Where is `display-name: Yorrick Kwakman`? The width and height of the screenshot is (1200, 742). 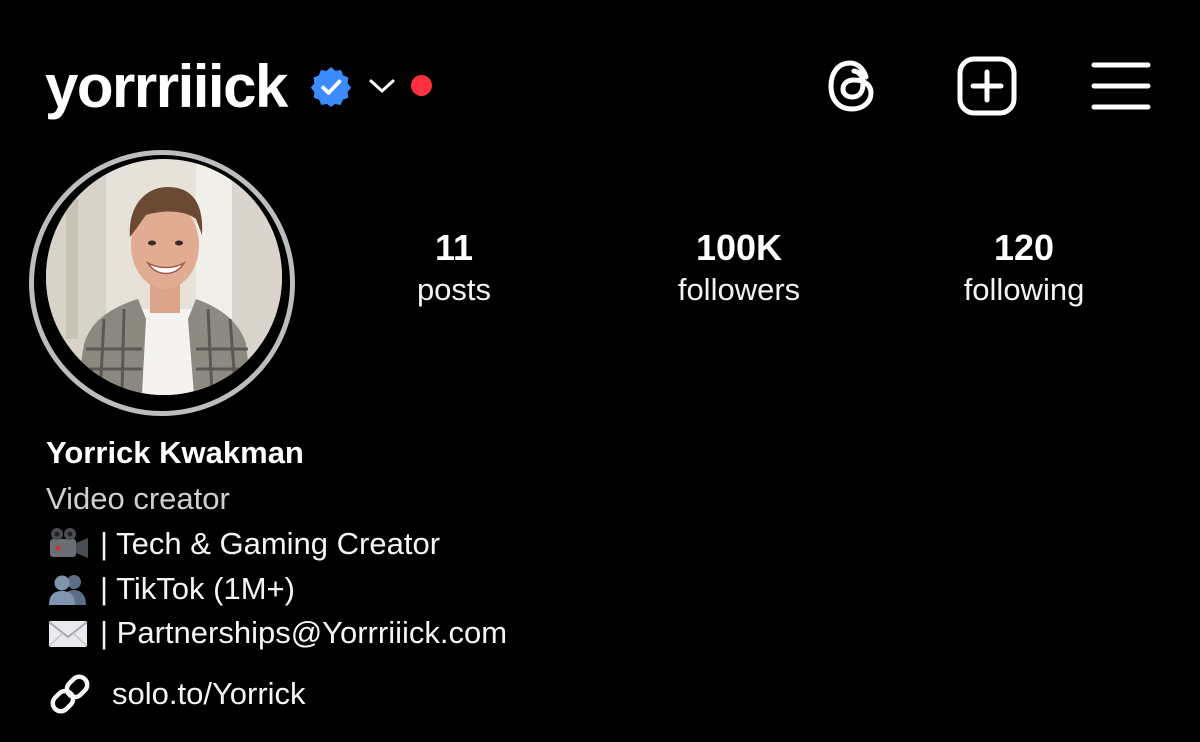
display-name: Yorrick Kwakman is located at coordinates (175, 452).